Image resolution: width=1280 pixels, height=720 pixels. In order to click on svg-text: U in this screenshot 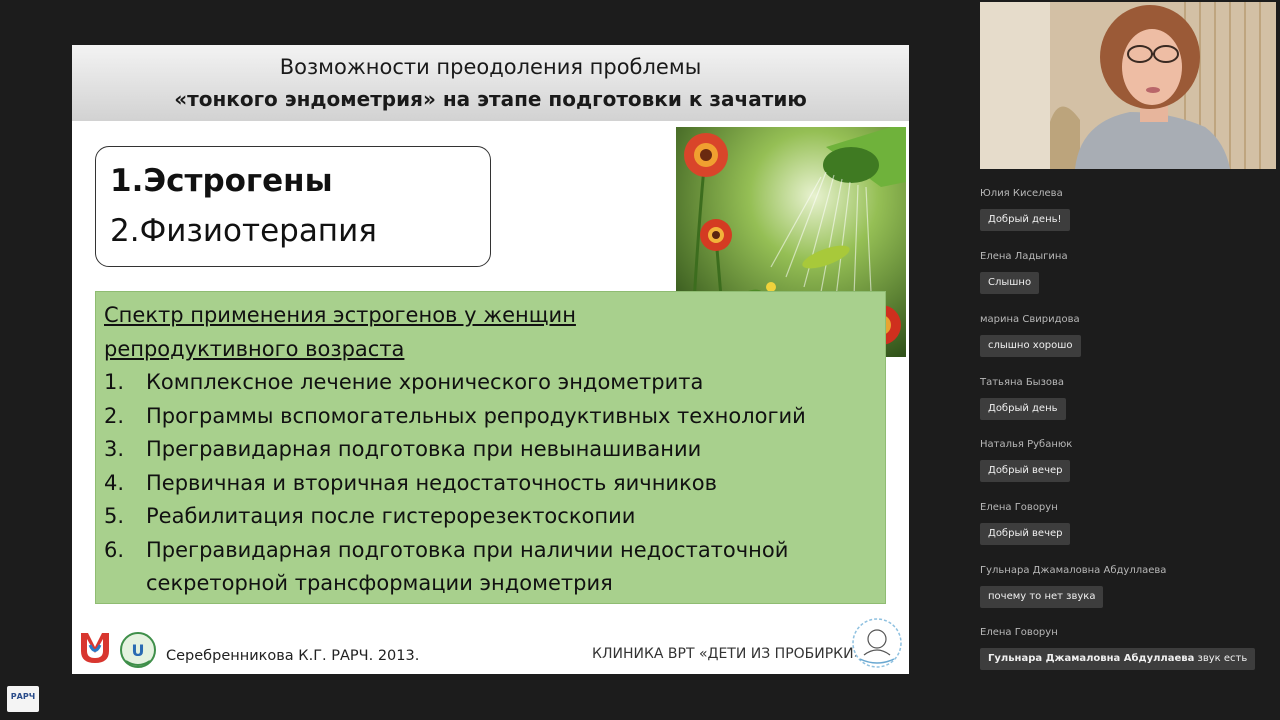, I will do `click(138, 650)`.